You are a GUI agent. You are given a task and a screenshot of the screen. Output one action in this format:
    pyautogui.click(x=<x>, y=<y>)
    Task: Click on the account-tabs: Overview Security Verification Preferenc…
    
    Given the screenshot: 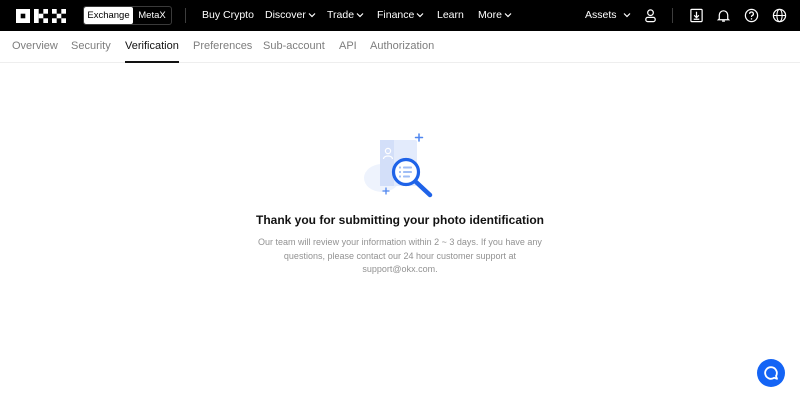 What is the action you would take?
    pyautogui.click(x=400, y=47)
    